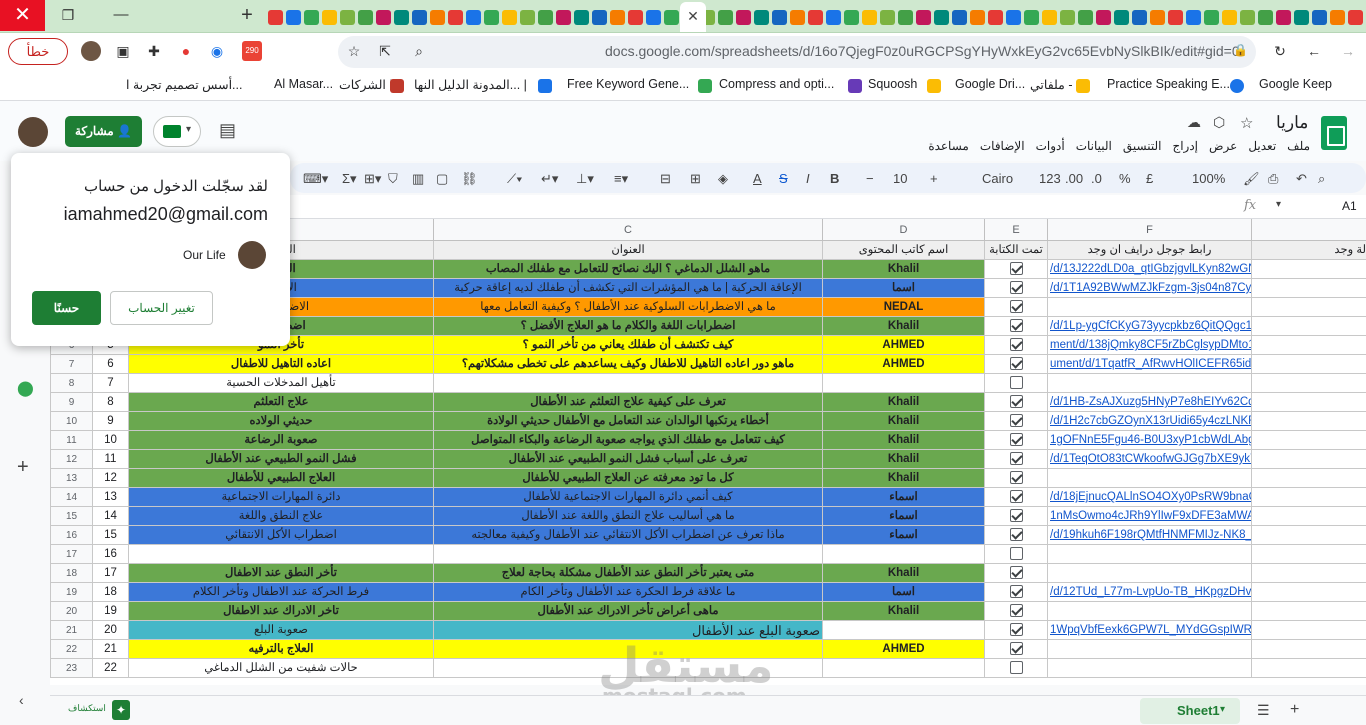 This screenshot has width=1366, height=725. What do you see at coordinates (71, 478) in the screenshot?
I see `row-number: 13` at bounding box center [71, 478].